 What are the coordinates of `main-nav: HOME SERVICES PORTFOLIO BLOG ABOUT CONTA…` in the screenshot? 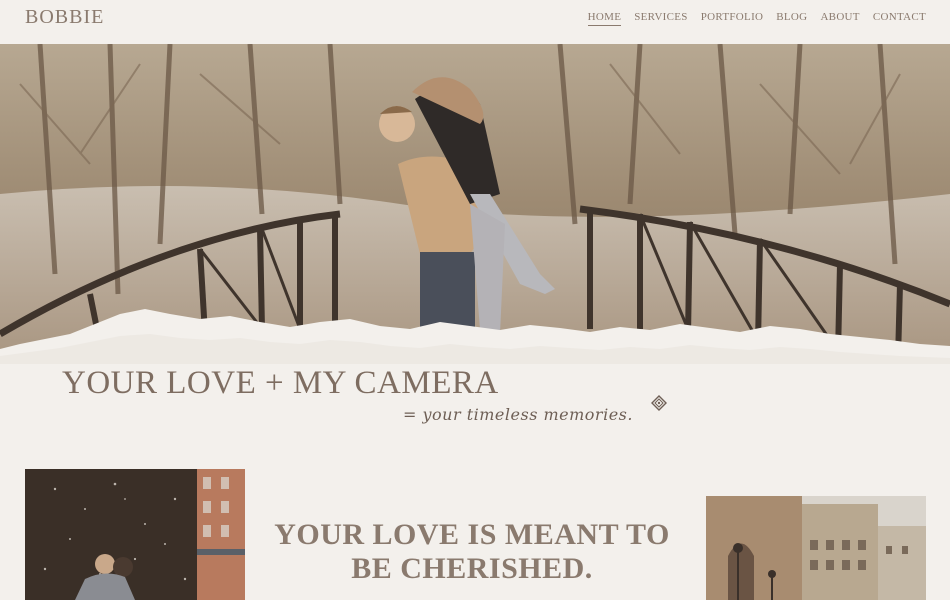 It's located at (750, 18).